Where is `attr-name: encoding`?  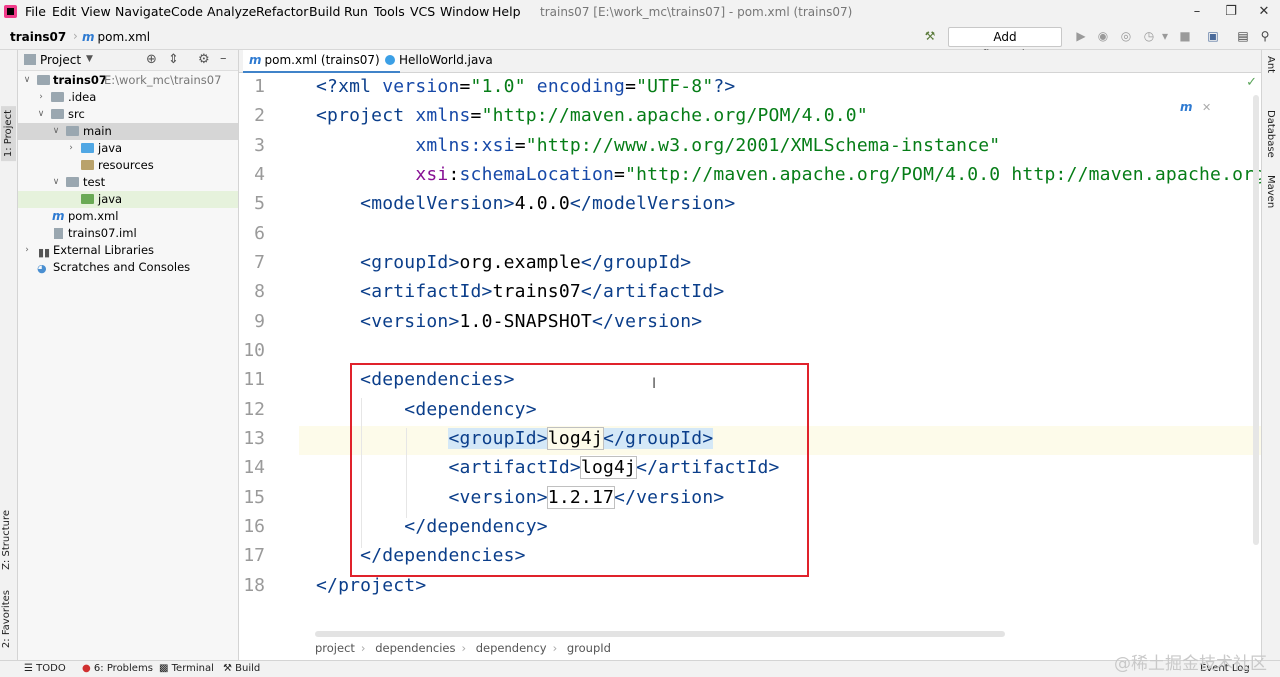 attr-name: encoding is located at coordinates (581, 86).